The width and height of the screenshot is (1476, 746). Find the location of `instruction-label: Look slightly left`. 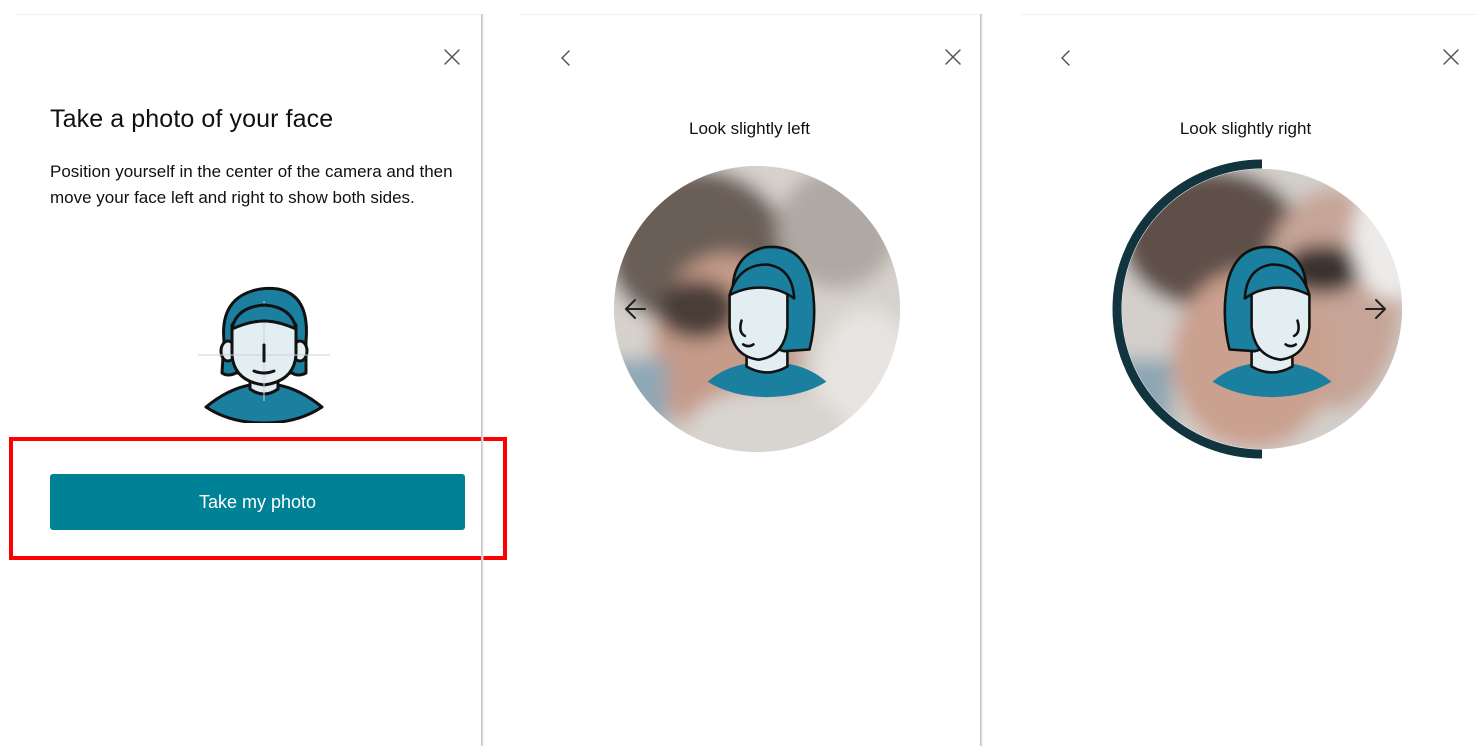

instruction-label: Look slightly left is located at coordinates (749, 128).